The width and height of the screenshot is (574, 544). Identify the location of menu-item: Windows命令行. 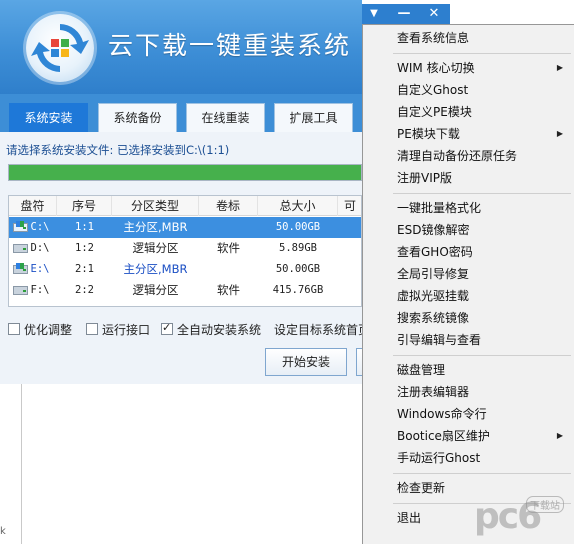
(468, 414).